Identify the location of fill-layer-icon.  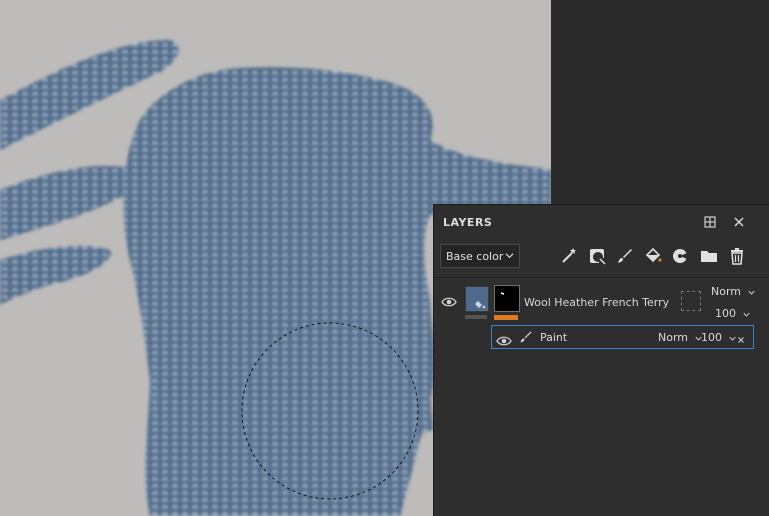
(480, 305).